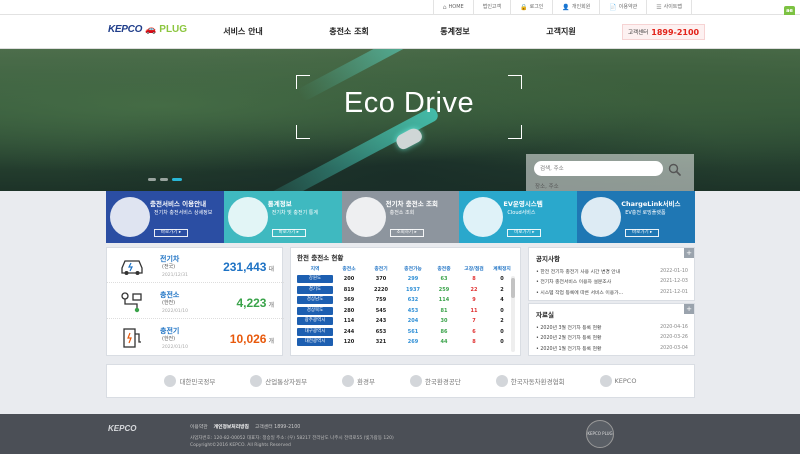  I want to click on status-cell: 1937, so click(413, 289).